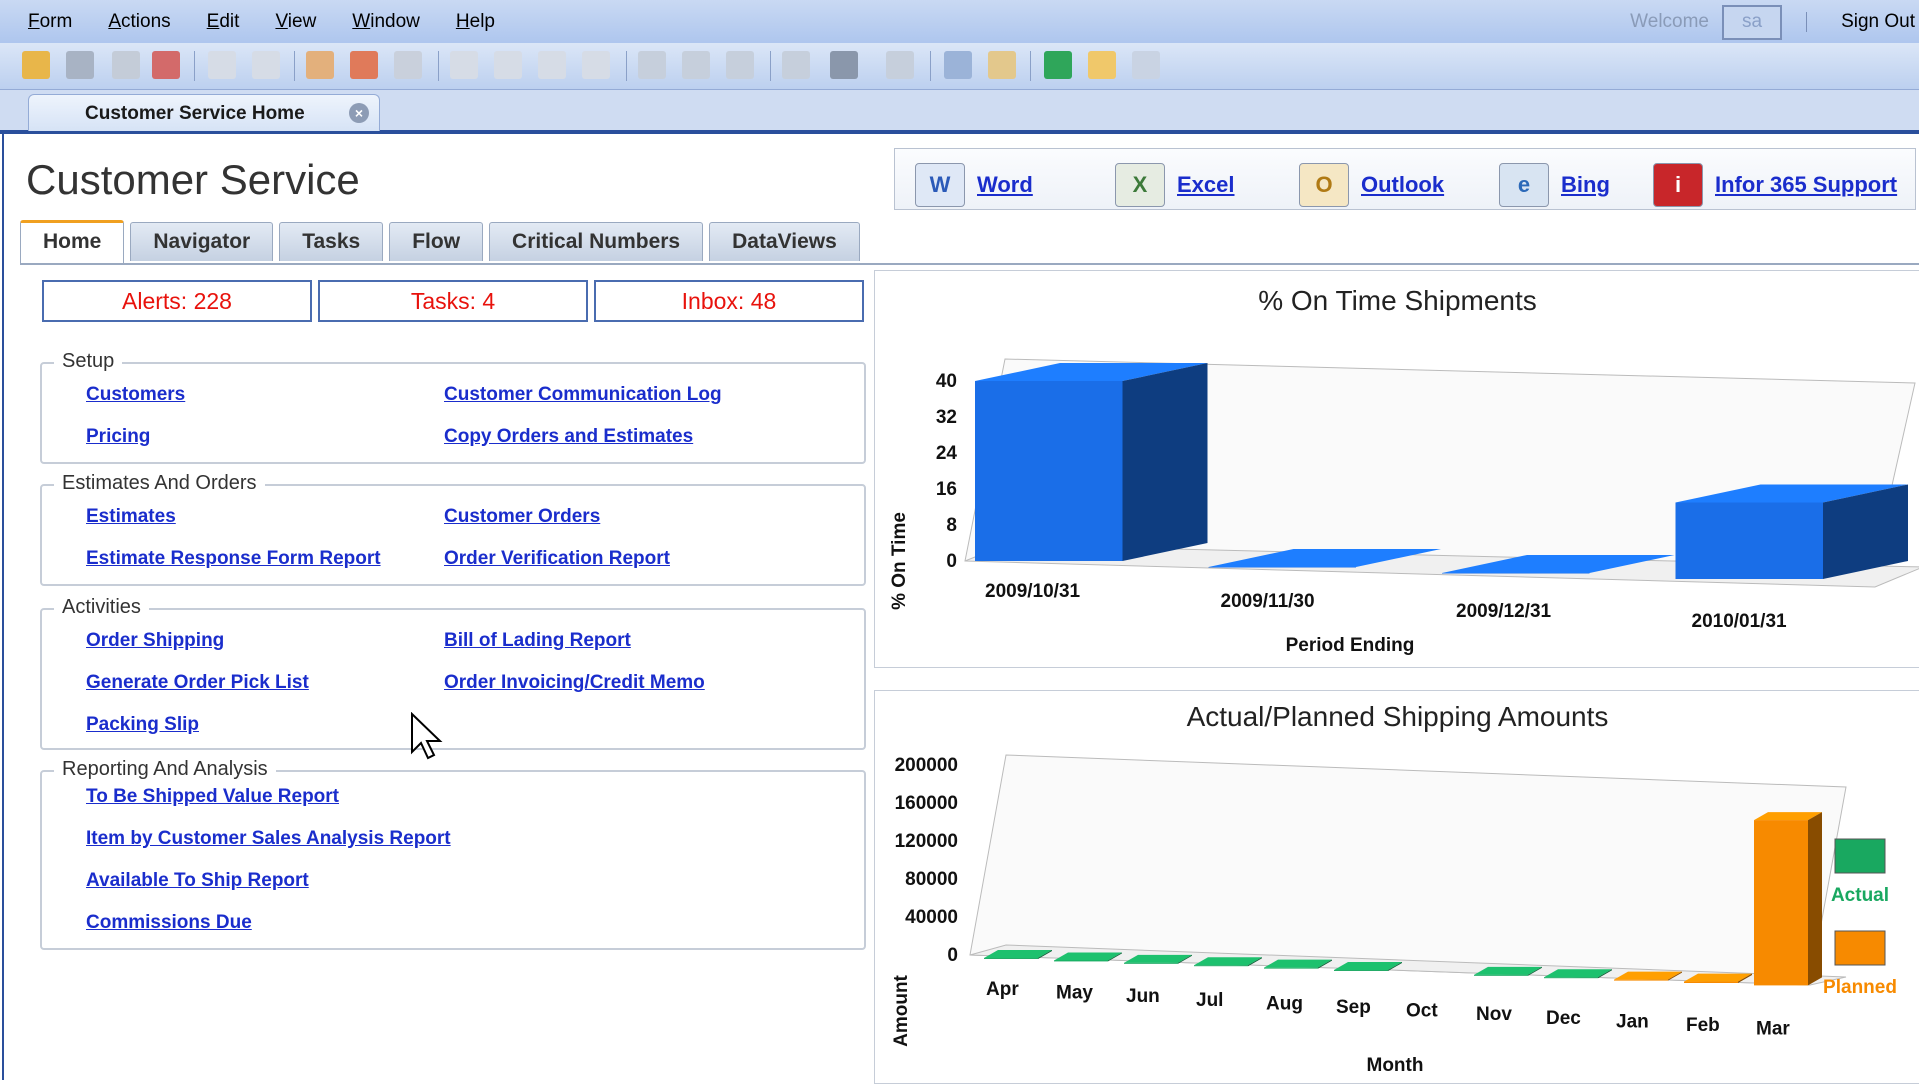 This screenshot has width=1919, height=1084. What do you see at coordinates (951, 561) in the screenshot?
I see `chart1-y-tick-label: 0` at bounding box center [951, 561].